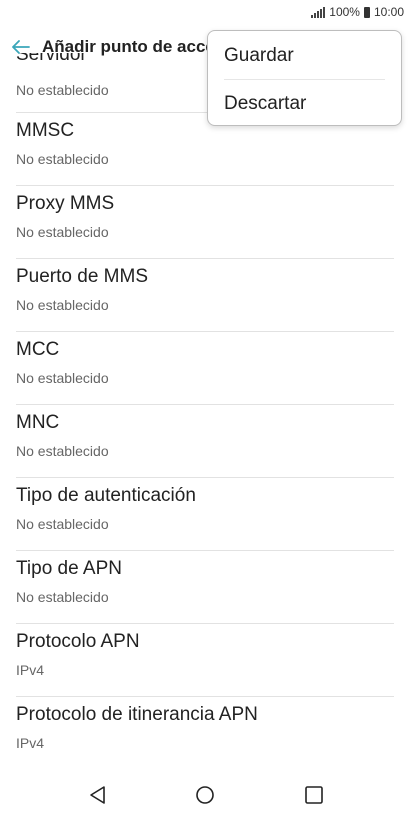 This screenshot has width=410, height=820. What do you see at coordinates (38, 349) in the screenshot?
I see `item-title: MCC` at bounding box center [38, 349].